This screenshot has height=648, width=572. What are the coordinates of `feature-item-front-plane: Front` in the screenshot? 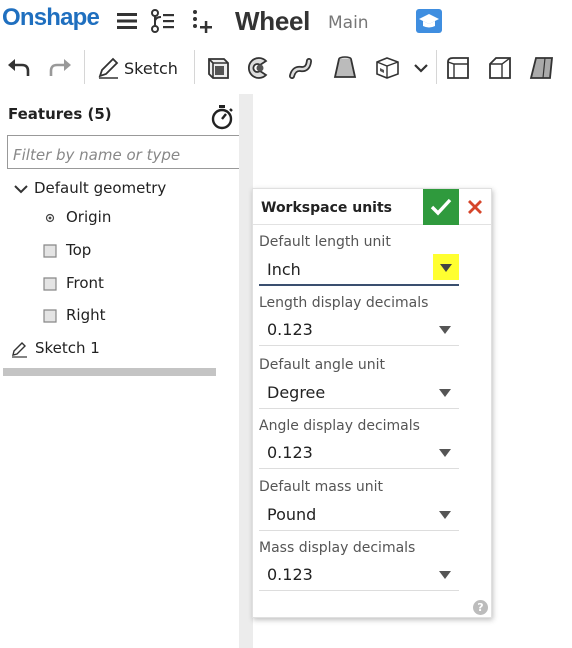 It's located at (117, 284).